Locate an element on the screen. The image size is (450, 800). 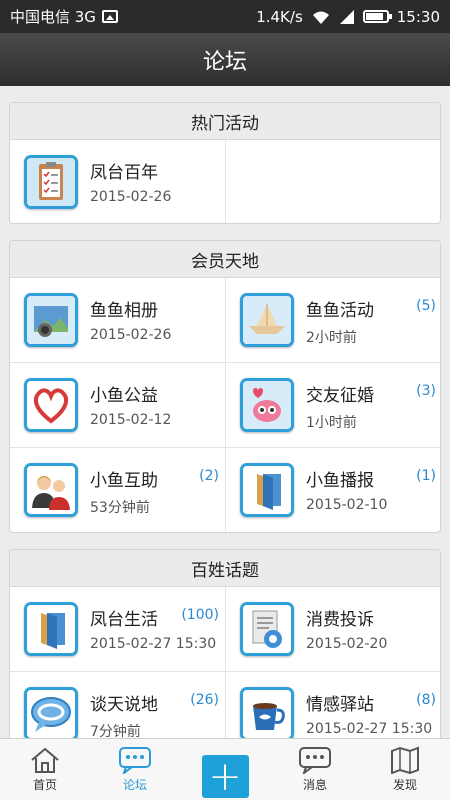
section-hot-activities: 热门活动 凤台百年 2015-02-26 is located at coordinates (225, 163).